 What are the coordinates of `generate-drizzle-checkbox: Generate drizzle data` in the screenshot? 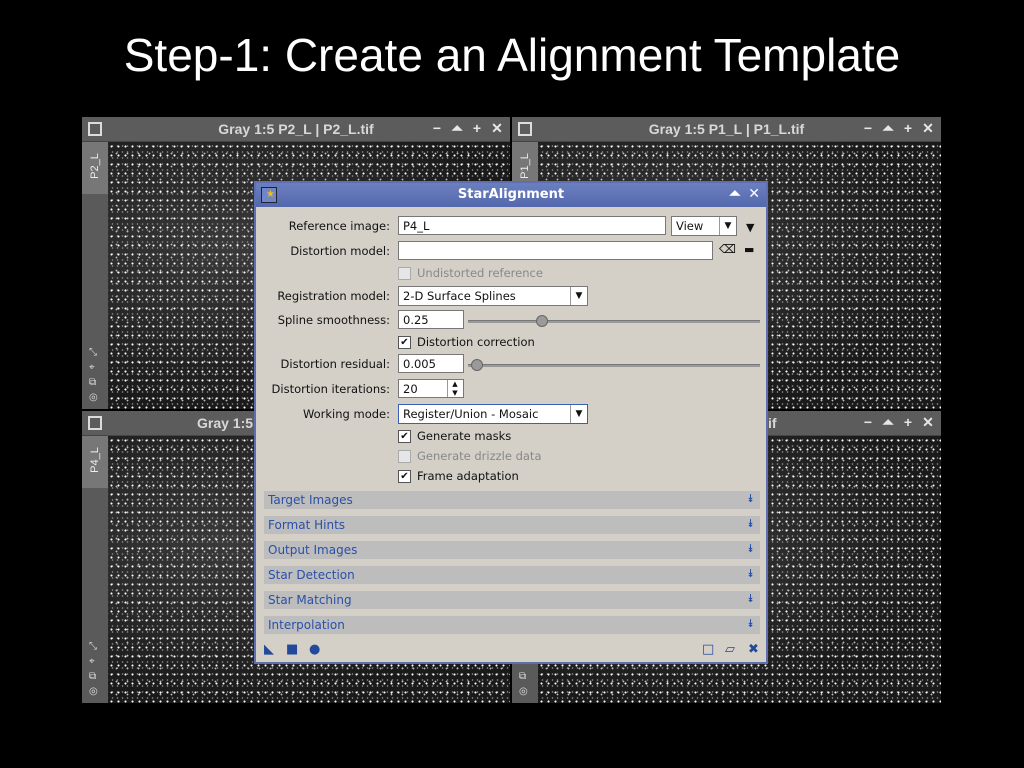 It's located at (470, 456).